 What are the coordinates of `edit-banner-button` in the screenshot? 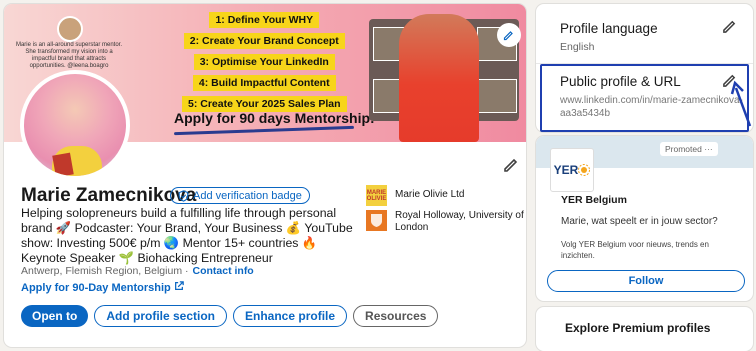 It's located at (509, 35).